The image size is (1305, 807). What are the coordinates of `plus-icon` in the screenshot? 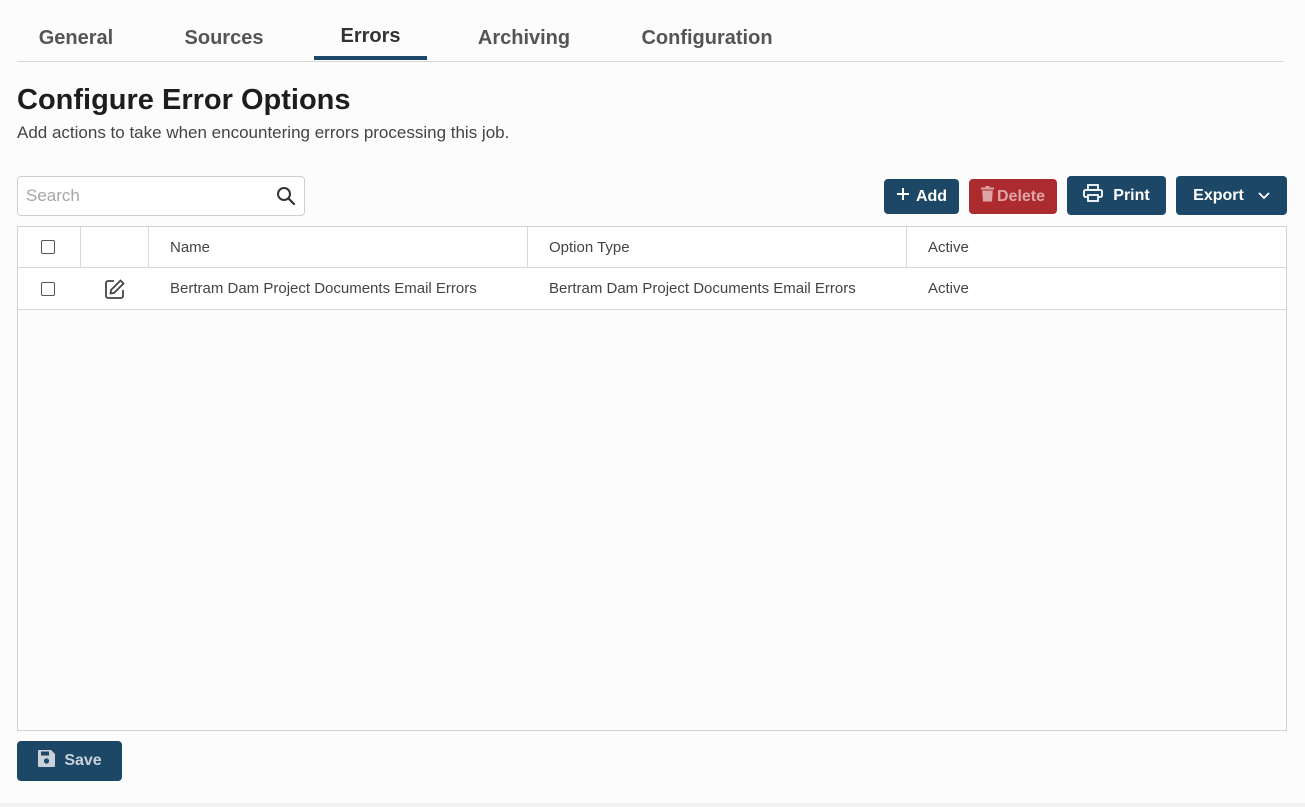 It's located at (903, 196).